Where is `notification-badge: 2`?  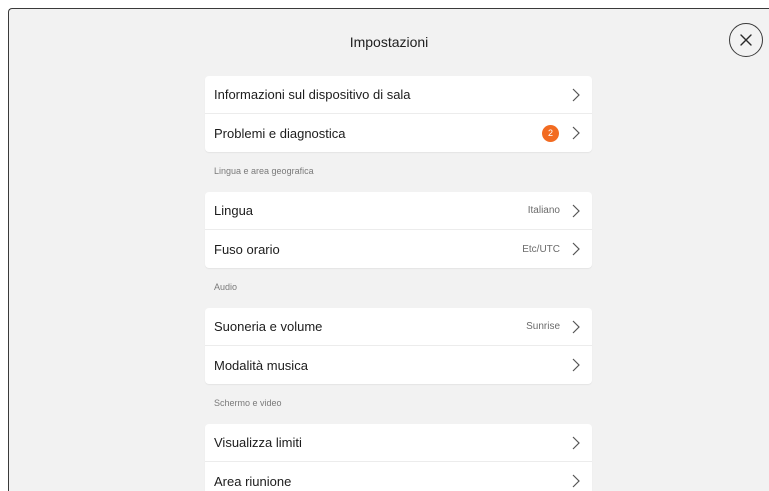
notification-badge: 2 is located at coordinates (550, 133).